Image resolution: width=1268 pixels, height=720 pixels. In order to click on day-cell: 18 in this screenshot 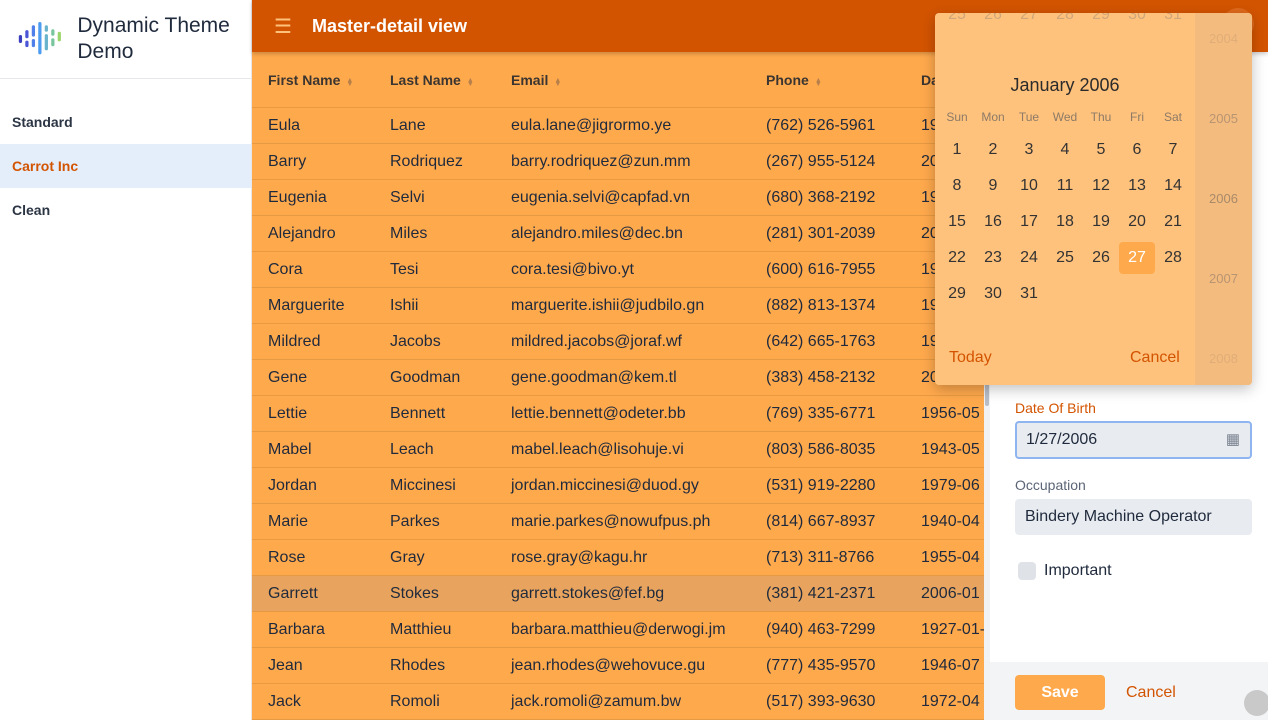, I will do `click(1065, 222)`.